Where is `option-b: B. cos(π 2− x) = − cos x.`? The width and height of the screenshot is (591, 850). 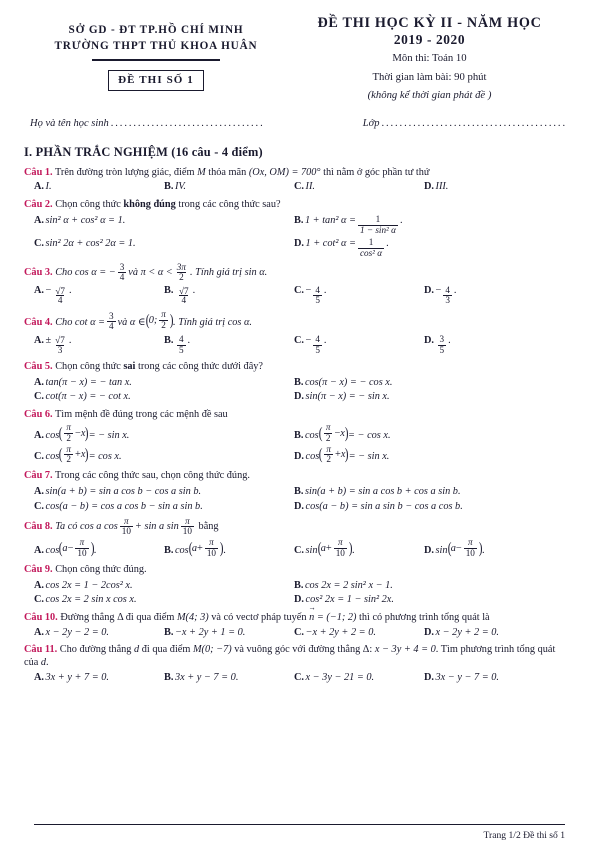 option-b: B. cos(π 2− x) = − cos x. is located at coordinates (424, 433).